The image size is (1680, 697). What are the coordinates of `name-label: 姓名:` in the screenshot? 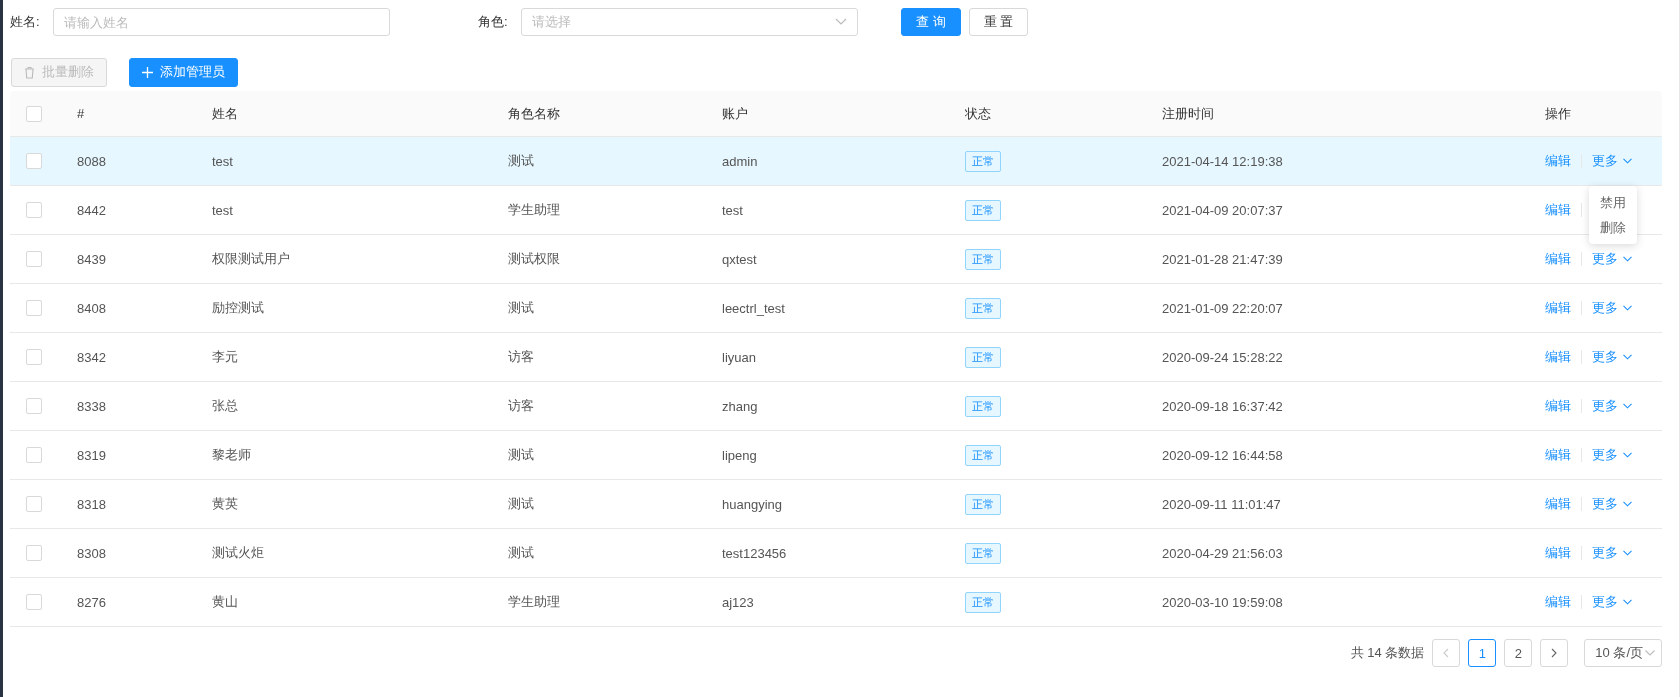 It's located at (25, 22).